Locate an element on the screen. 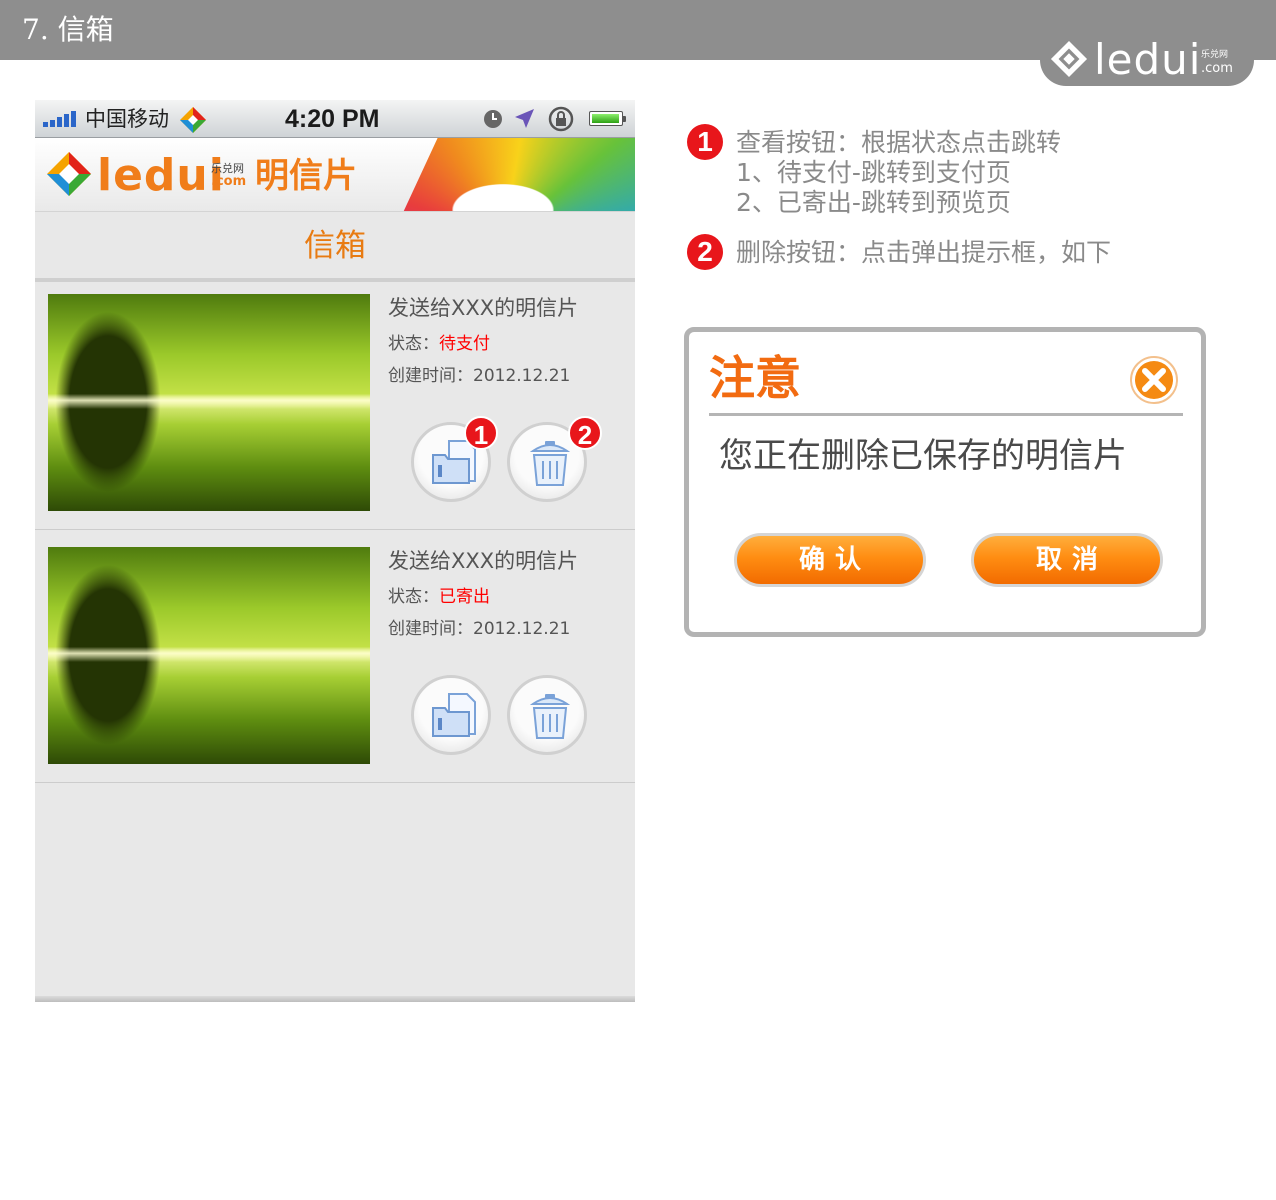 The height and width of the screenshot is (1200, 1276). slide-title: 7. 信箱 is located at coordinates (68, 29).